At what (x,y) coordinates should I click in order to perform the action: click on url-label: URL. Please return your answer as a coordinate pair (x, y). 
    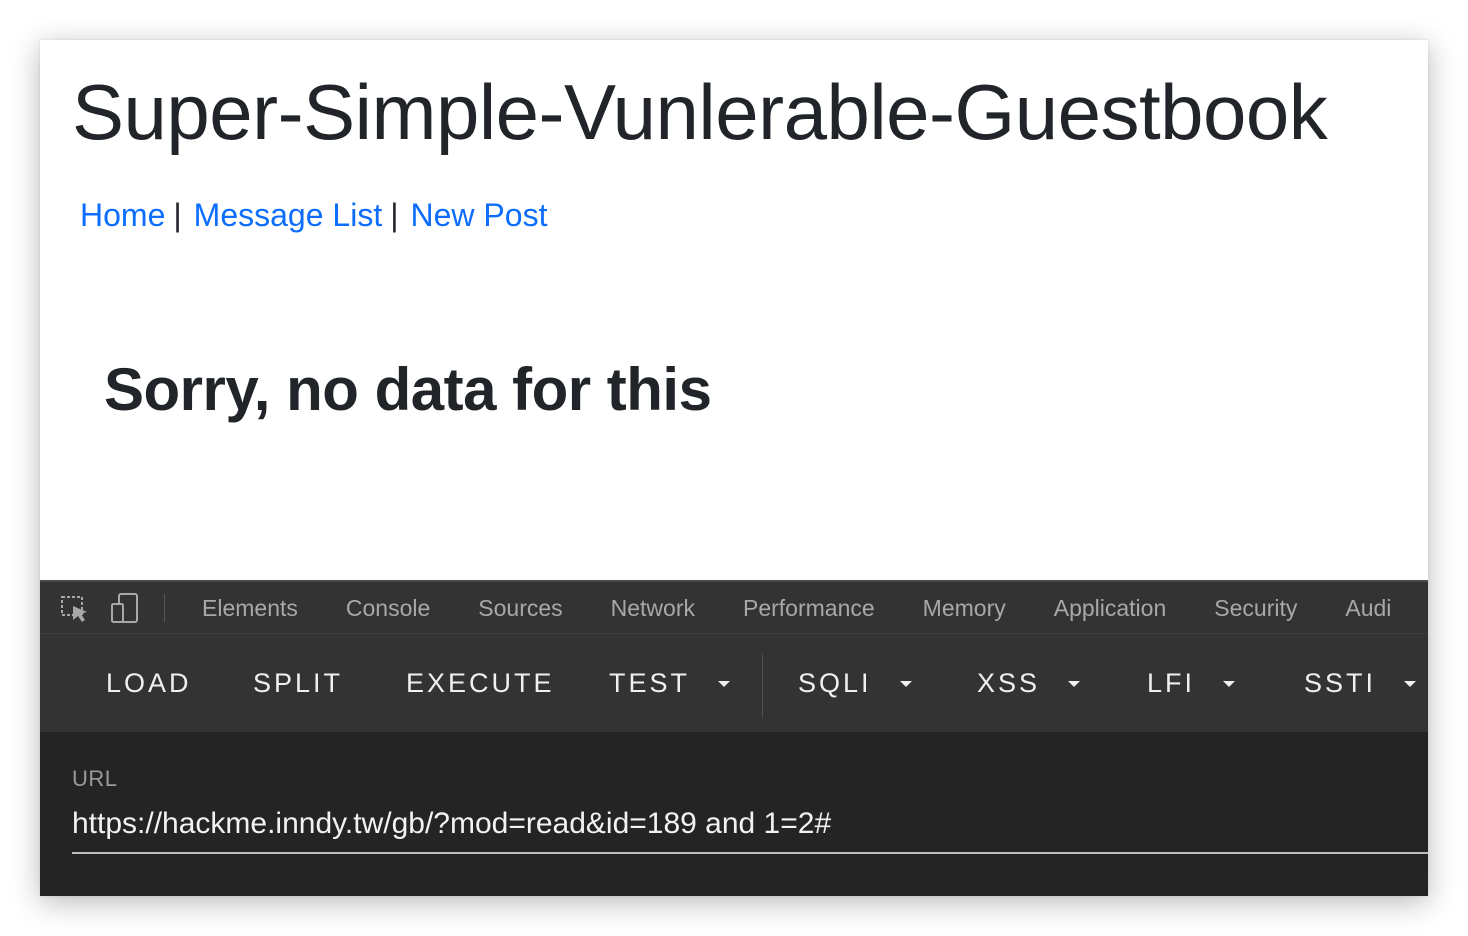
    Looking at the image, I should click on (95, 778).